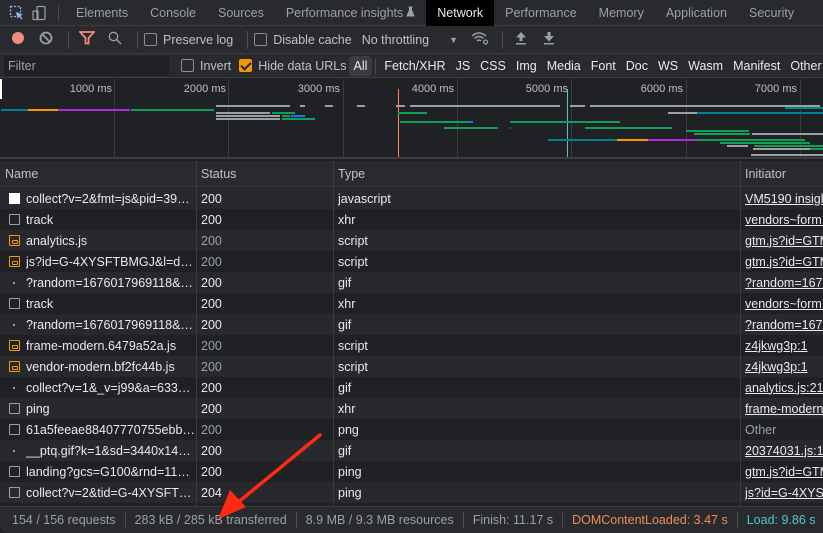  What do you see at coordinates (102, 366) in the screenshot?
I see `cell-name: vendor-modern.bf2fc44b.js` at bounding box center [102, 366].